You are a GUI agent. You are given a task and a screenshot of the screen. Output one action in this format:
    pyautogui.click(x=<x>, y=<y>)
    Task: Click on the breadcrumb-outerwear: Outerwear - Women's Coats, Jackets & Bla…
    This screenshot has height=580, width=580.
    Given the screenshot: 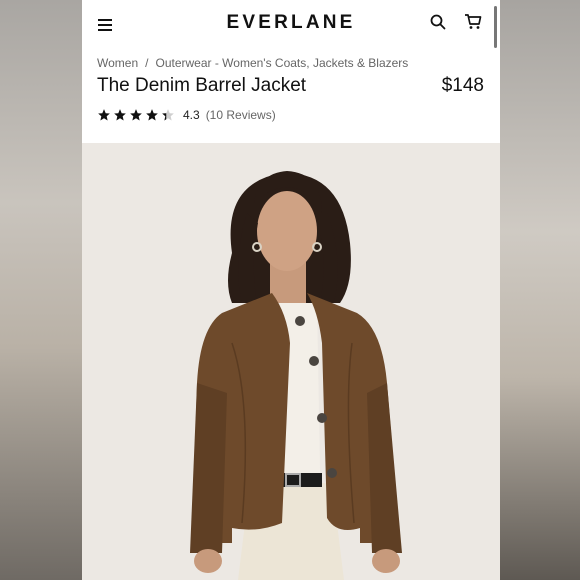 What is the action you would take?
    pyautogui.click(x=281, y=63)
    